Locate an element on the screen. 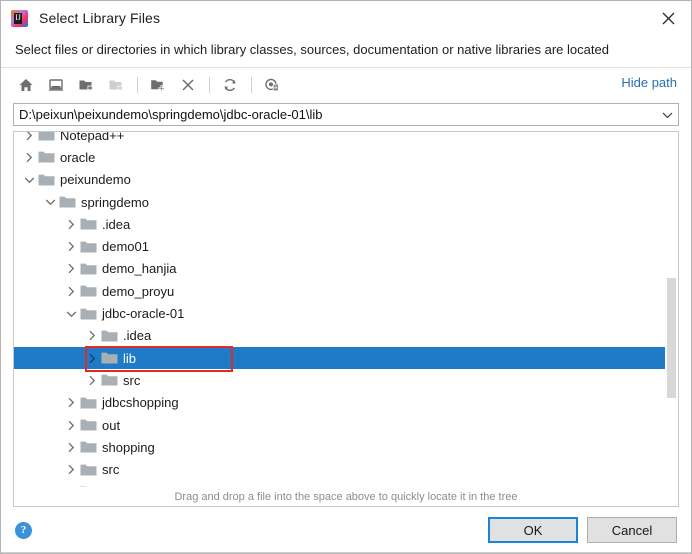  tree-row-label: jdbcshopping is located at coordinates (140, 403).